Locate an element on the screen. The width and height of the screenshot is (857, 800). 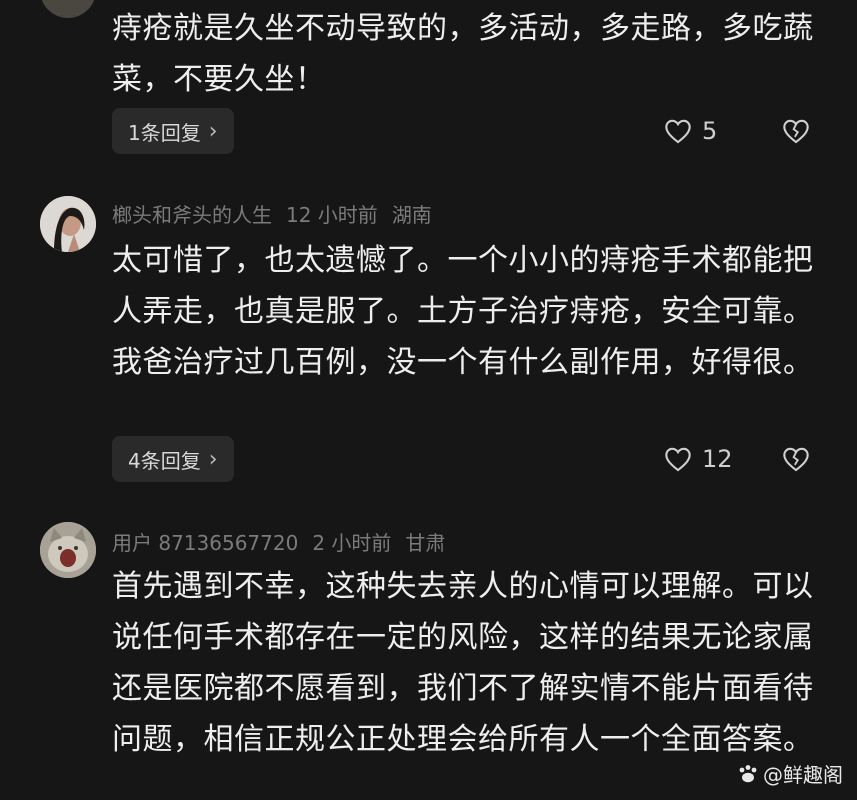
replies-button: 1条回复 › is located at coordinates (173, 131).